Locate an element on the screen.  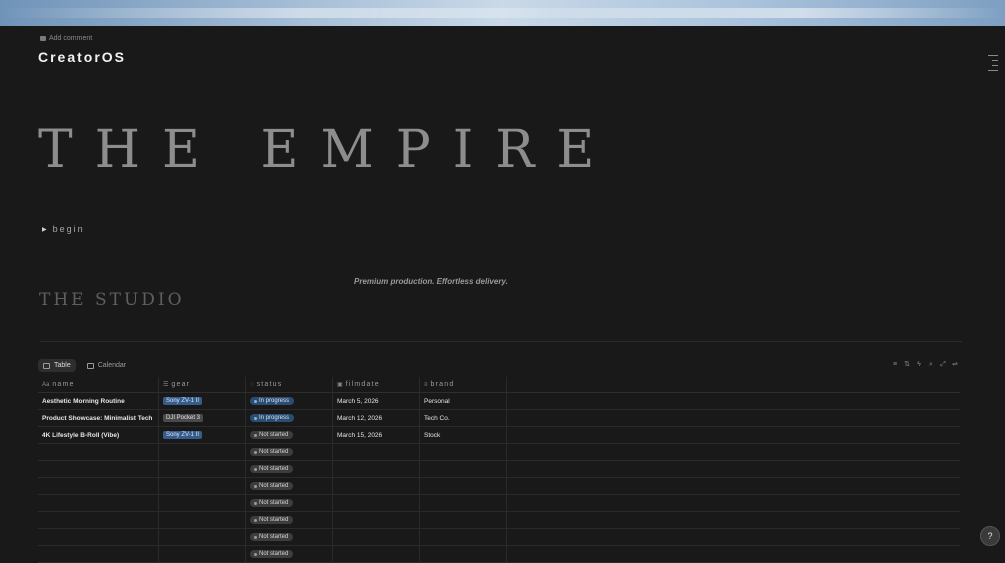
expand-icon: ⤢ is located at coordinates (943, 364).